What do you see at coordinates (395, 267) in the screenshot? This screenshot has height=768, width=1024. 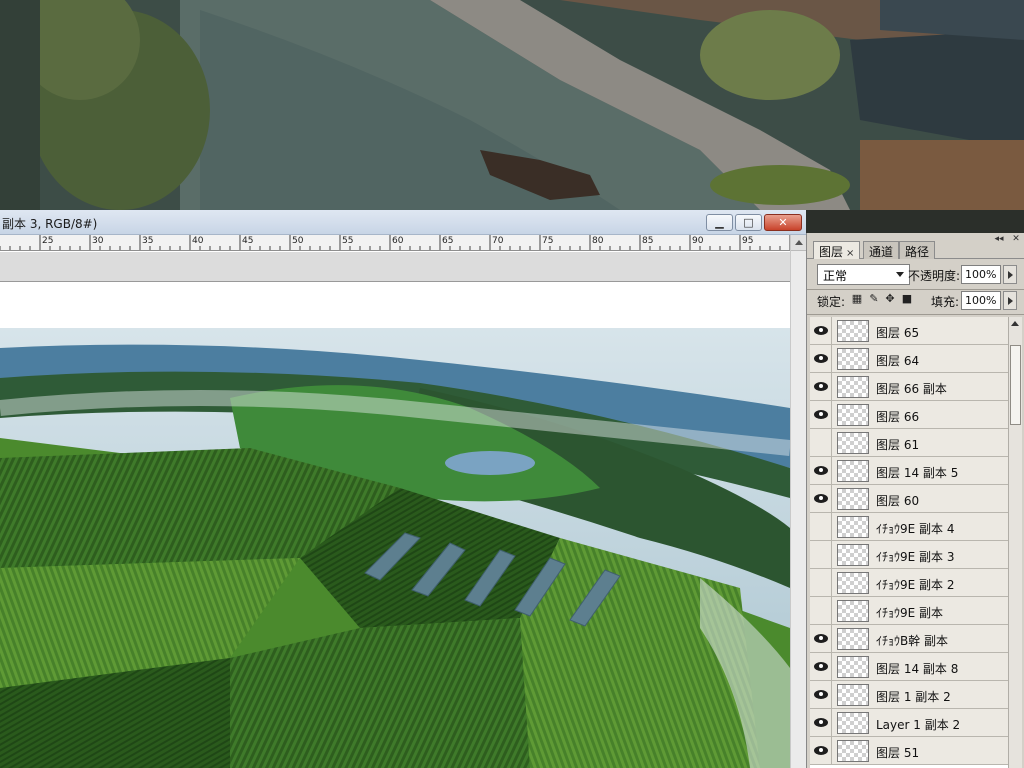 I see `pasteboard-area` at bounding box center [395, 267].